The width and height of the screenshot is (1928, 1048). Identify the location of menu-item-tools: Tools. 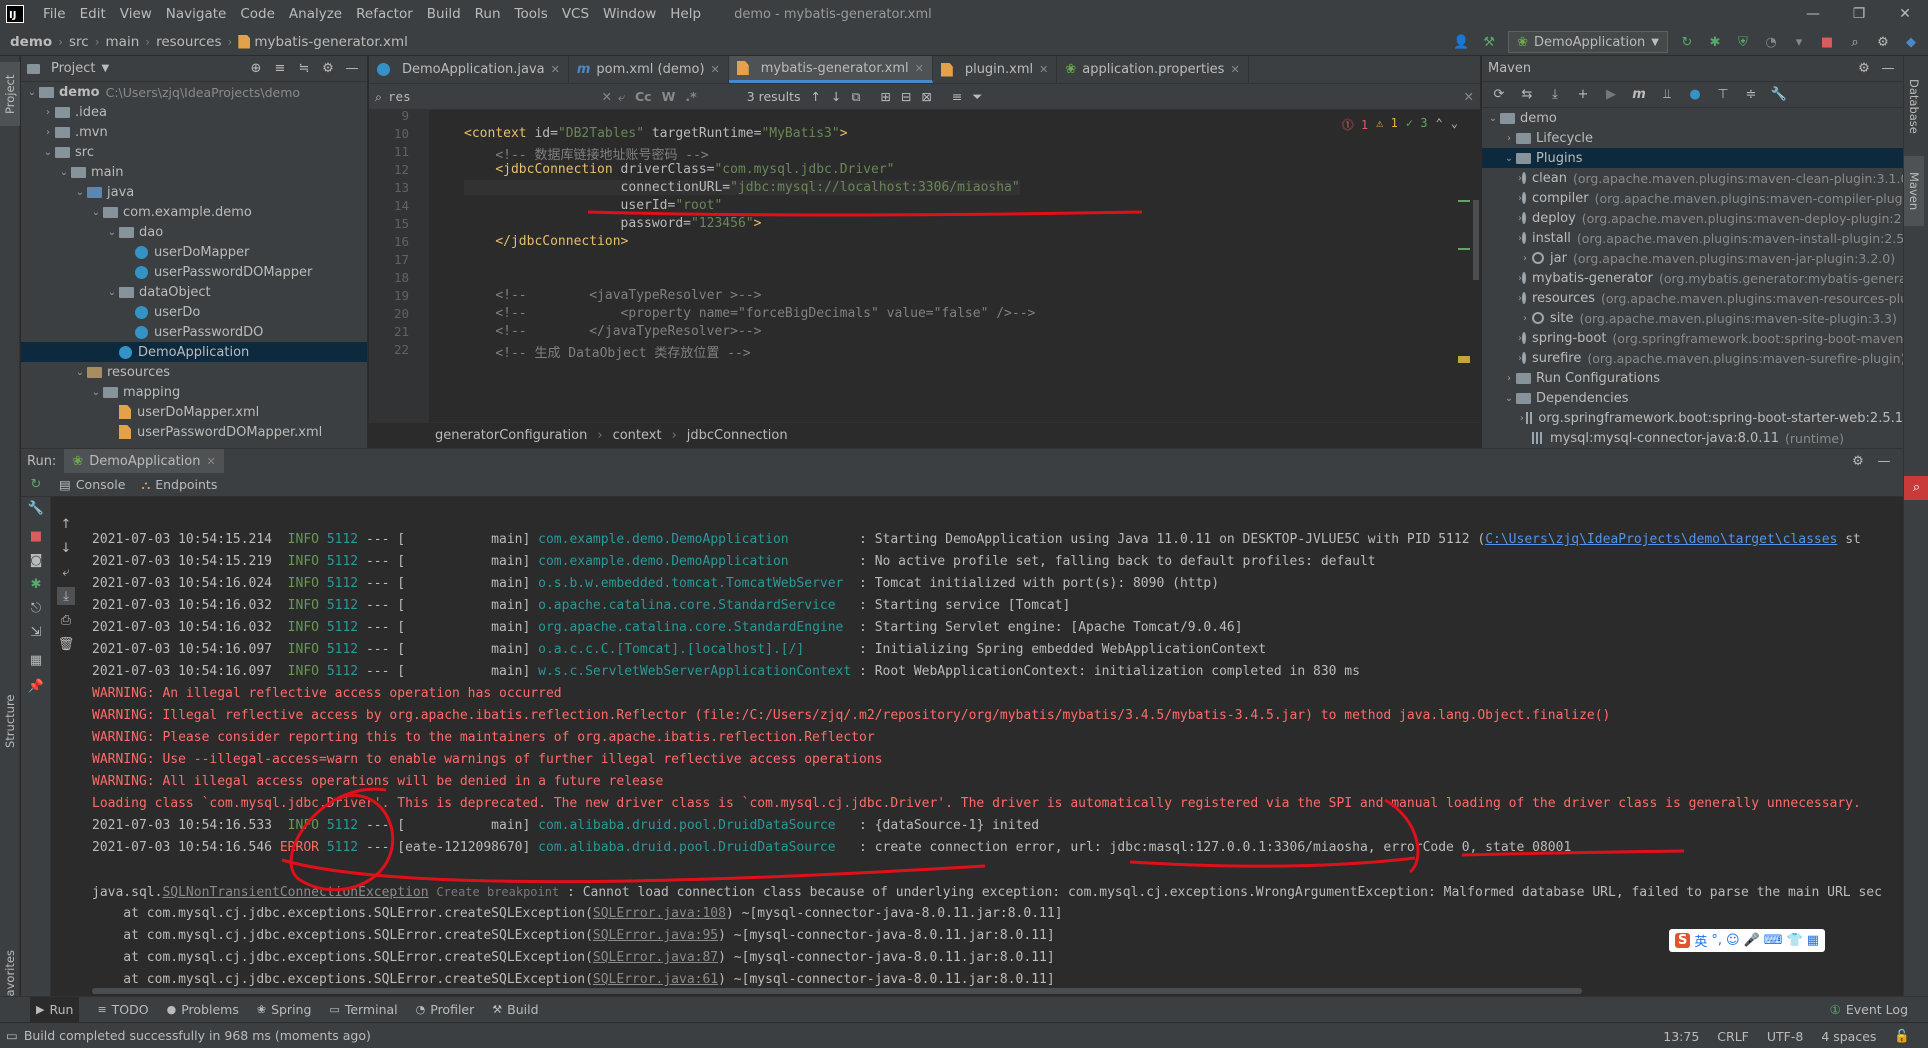
(531, 14).